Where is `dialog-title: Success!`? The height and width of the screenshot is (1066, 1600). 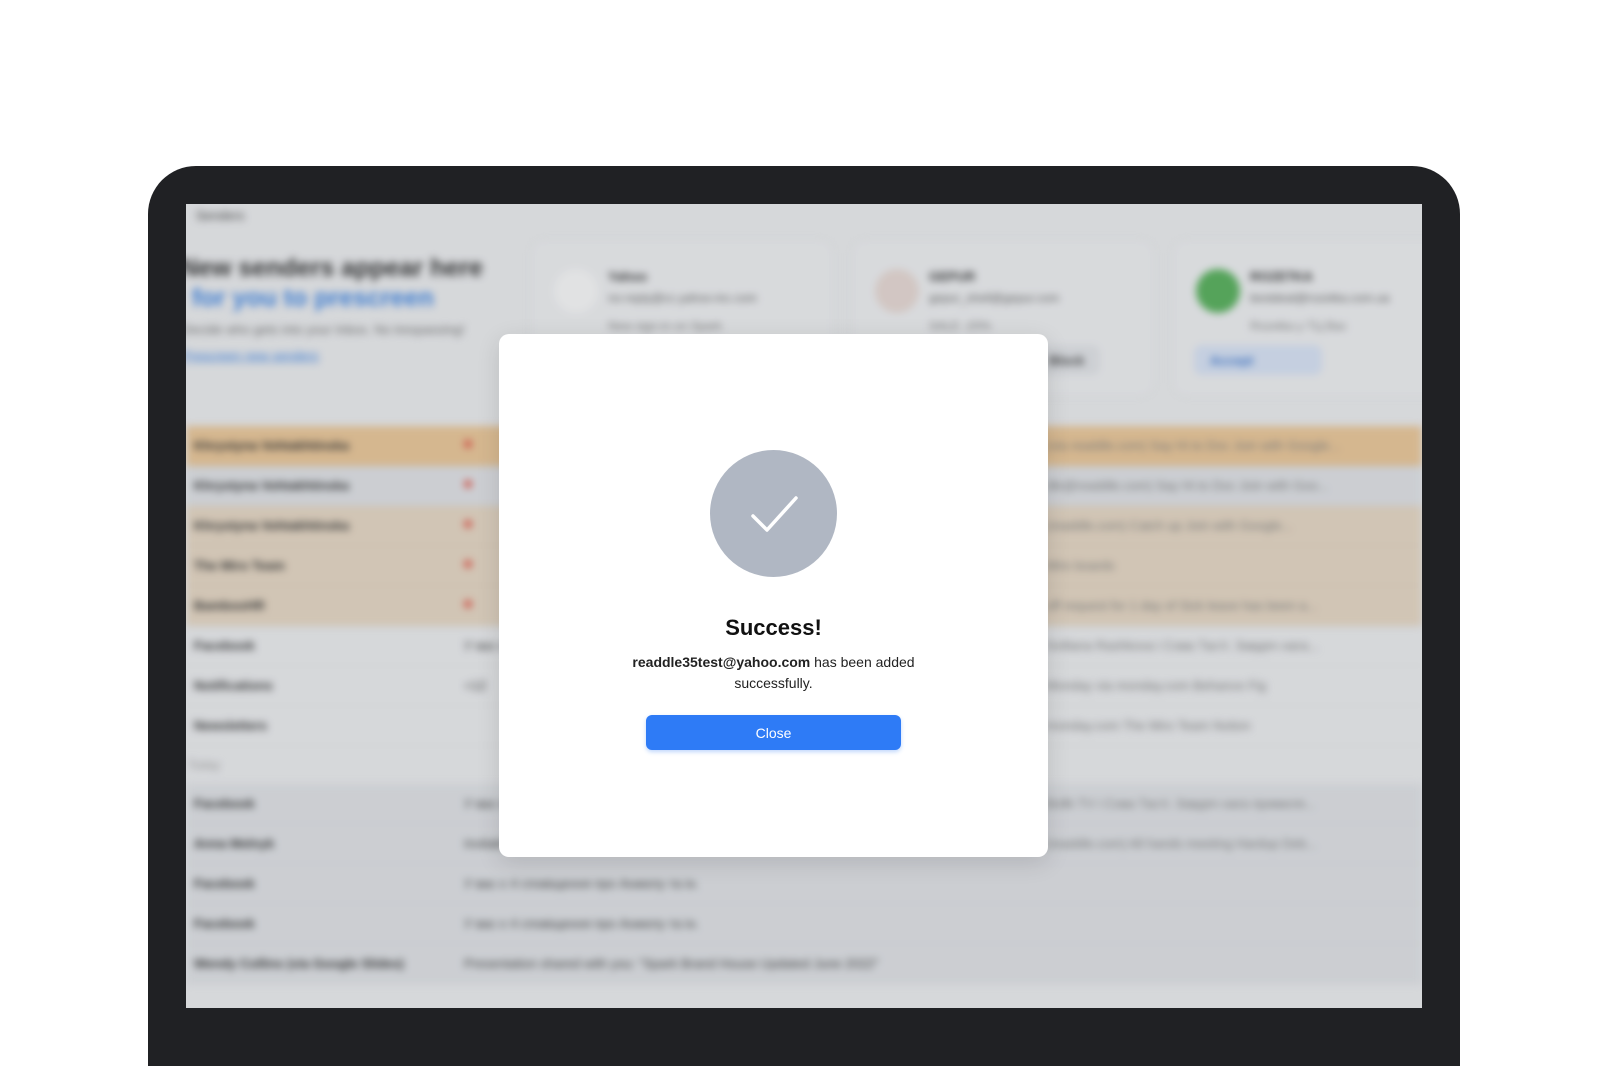 dialog-title: Success! is located at coordinates (773, 627).